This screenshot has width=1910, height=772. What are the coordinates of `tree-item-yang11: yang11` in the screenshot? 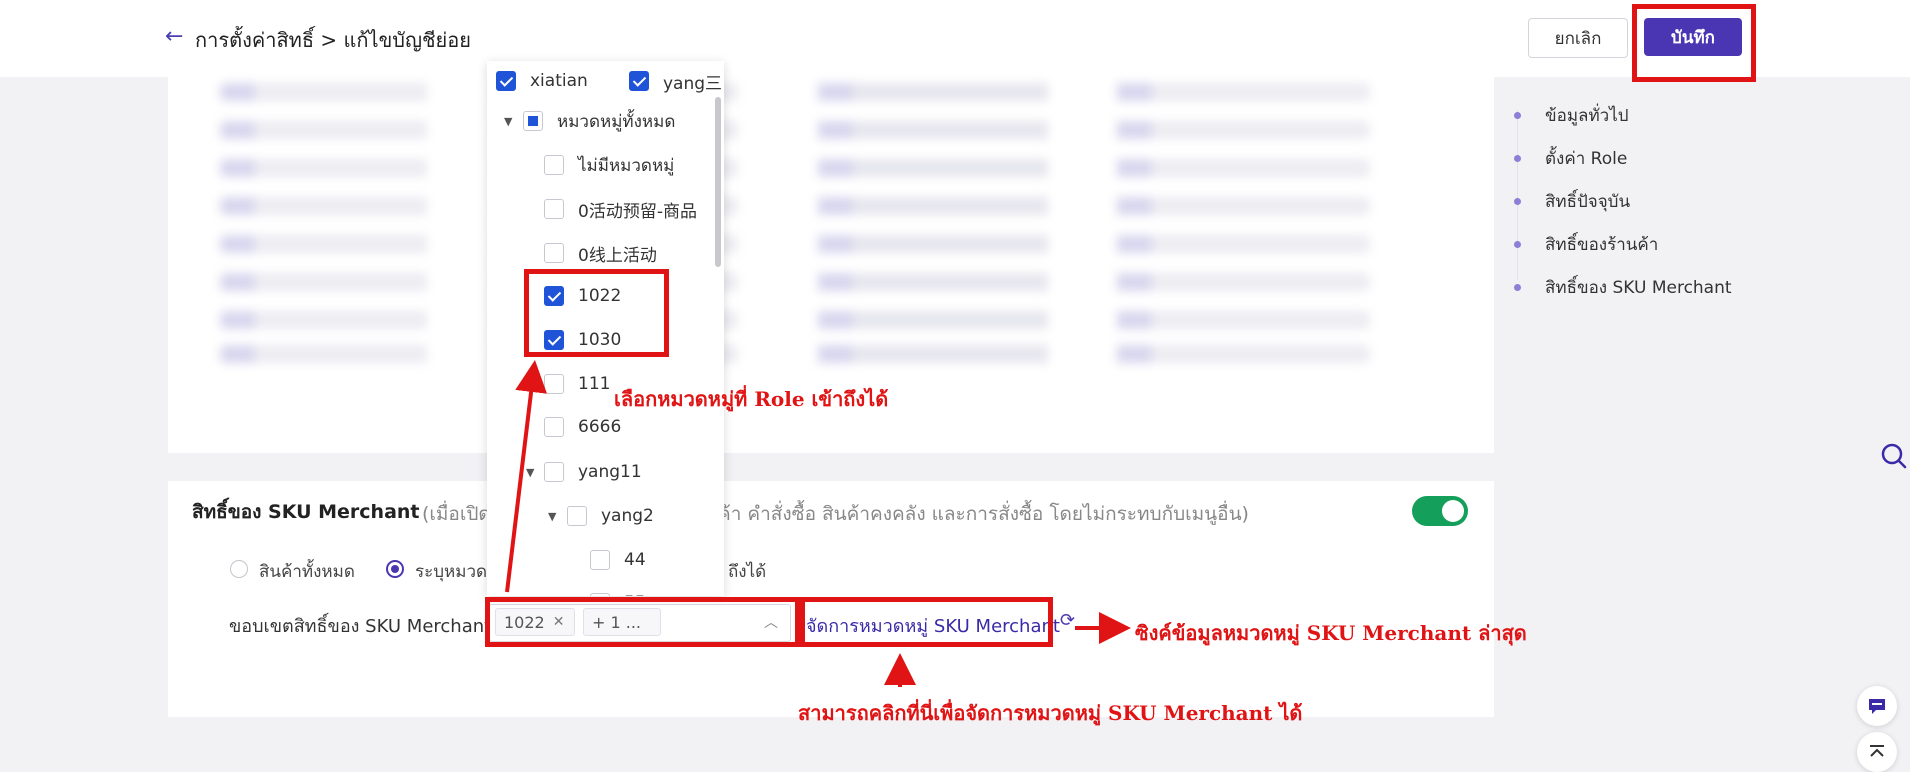 It's located at (593, 472).